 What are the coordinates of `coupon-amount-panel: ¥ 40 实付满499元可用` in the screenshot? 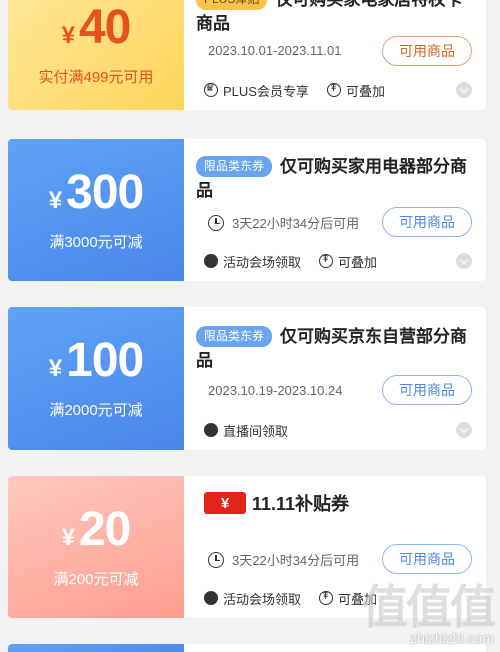 It's located at (96, 55).